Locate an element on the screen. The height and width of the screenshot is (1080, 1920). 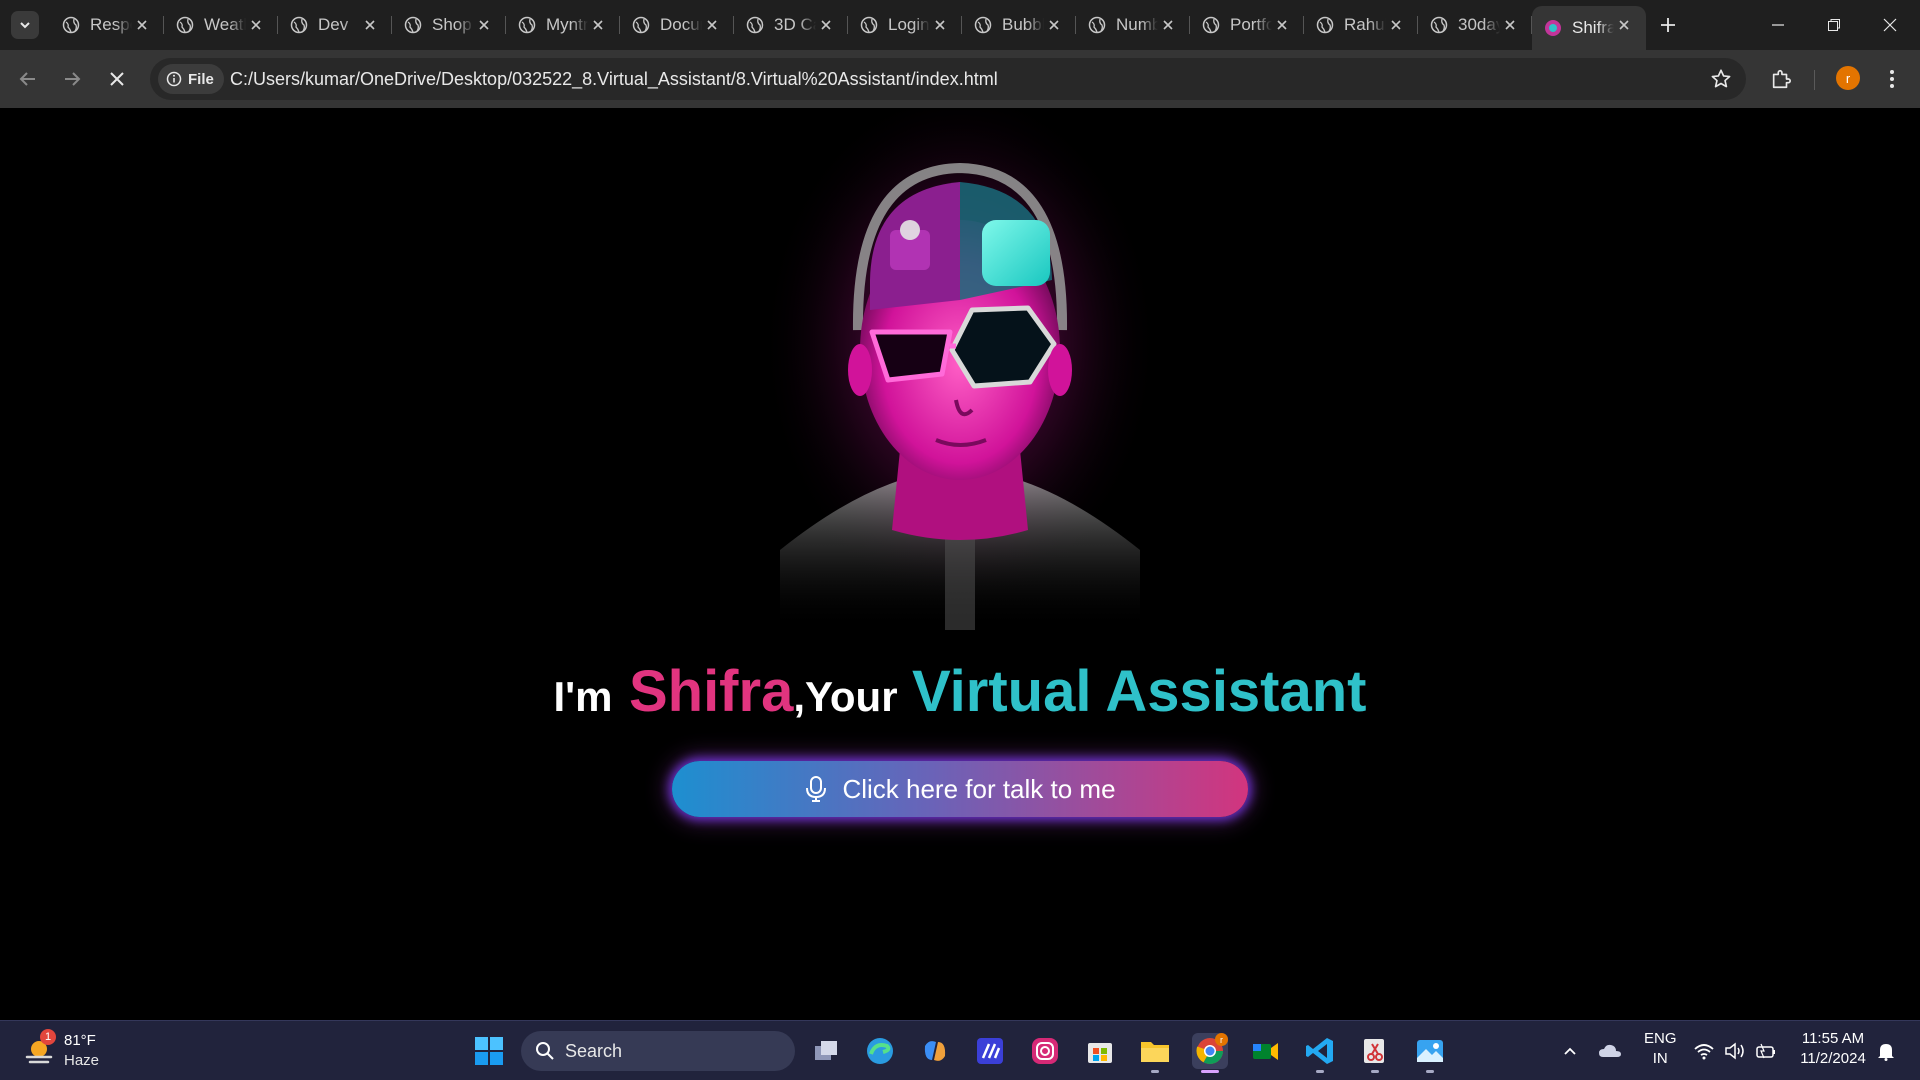
tab: Dev is located at coordinates (335, 25).